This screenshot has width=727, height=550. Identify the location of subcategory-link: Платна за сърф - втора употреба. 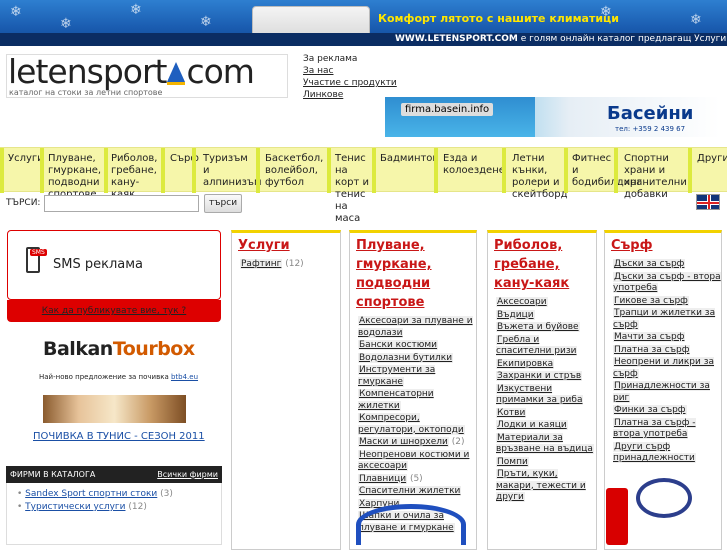
(654, 428).